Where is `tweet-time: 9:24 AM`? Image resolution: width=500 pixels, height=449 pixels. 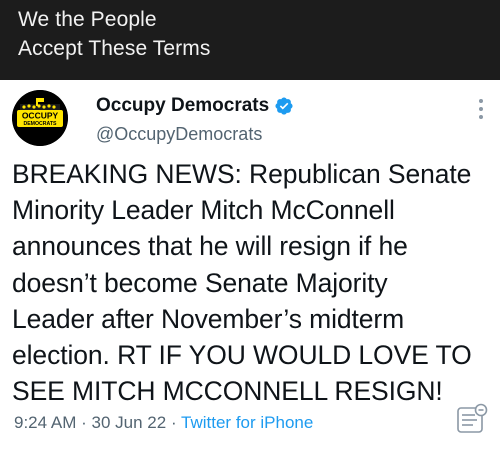 tweet-time: 9:24 AM is located at coordinates (45, 422).